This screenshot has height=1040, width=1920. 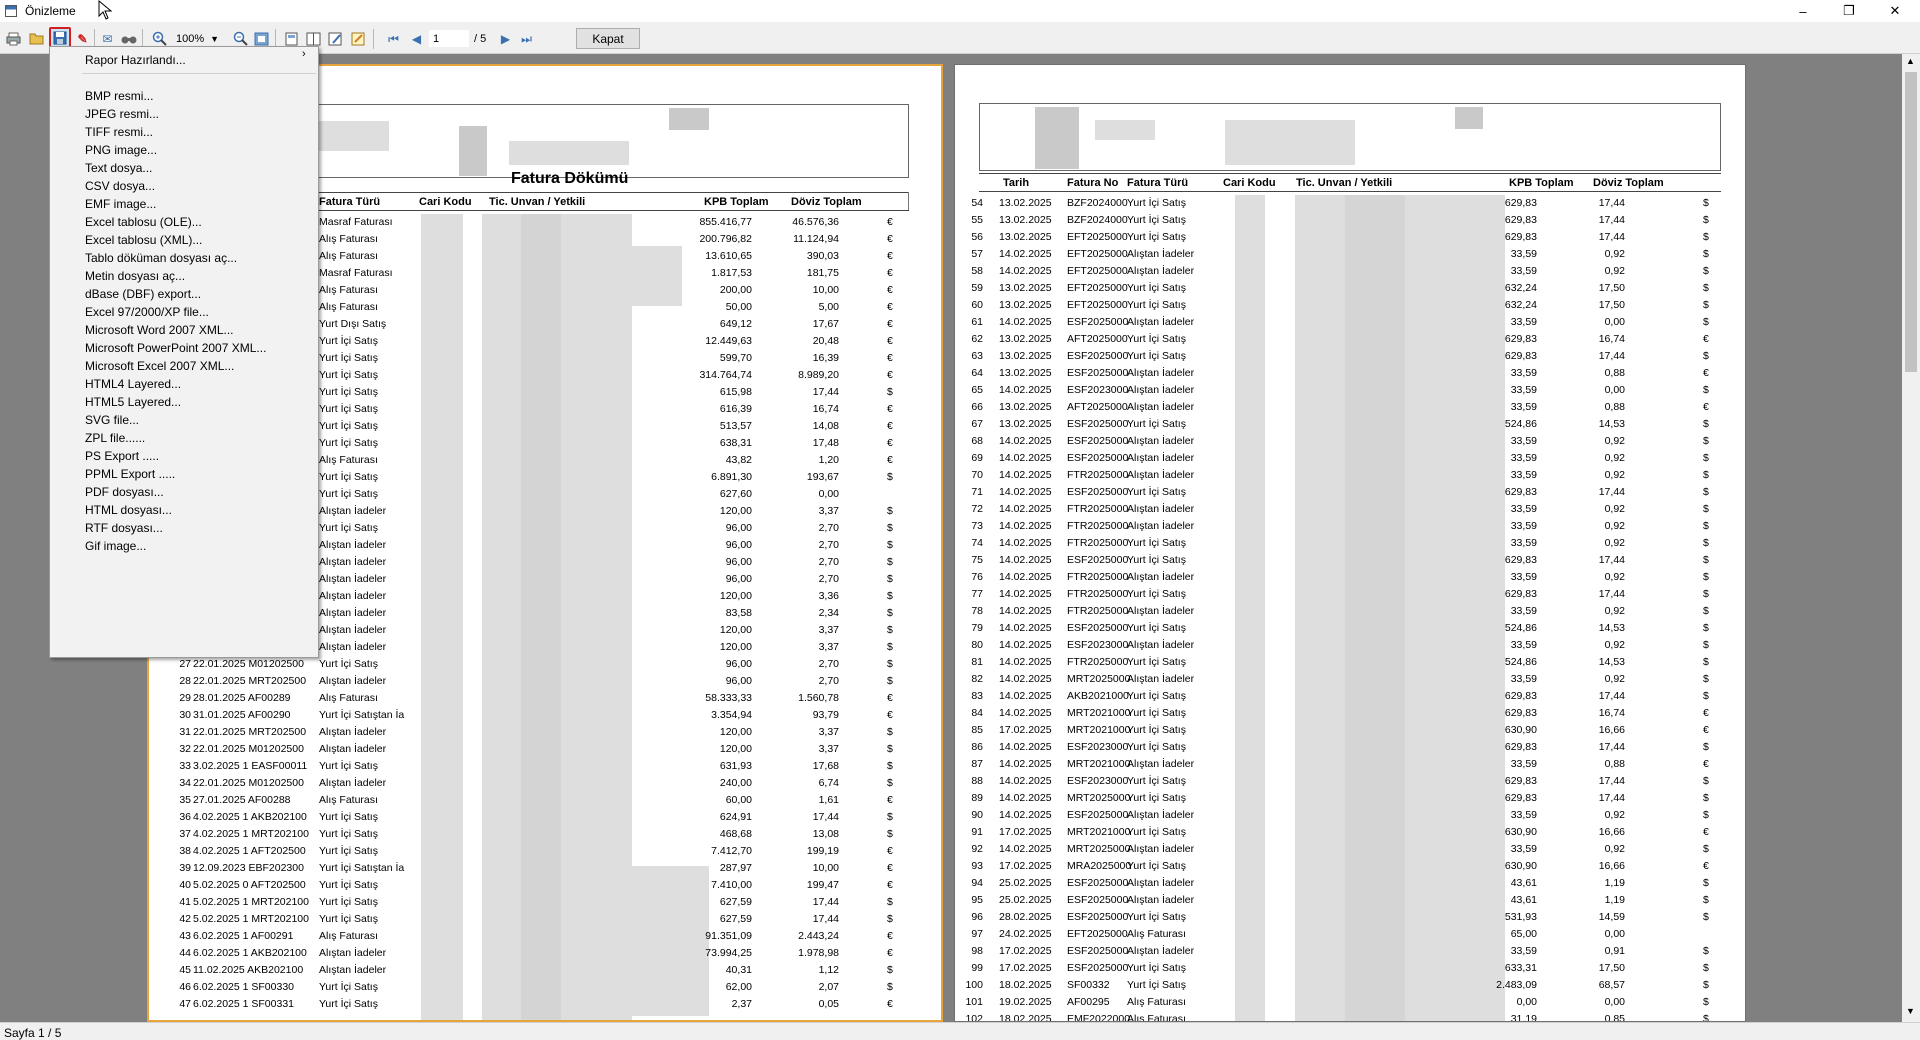 What do you see at coordinates (335, 38) in the screenshot?
I see `edit-icon` at bounding box center [335, 38].